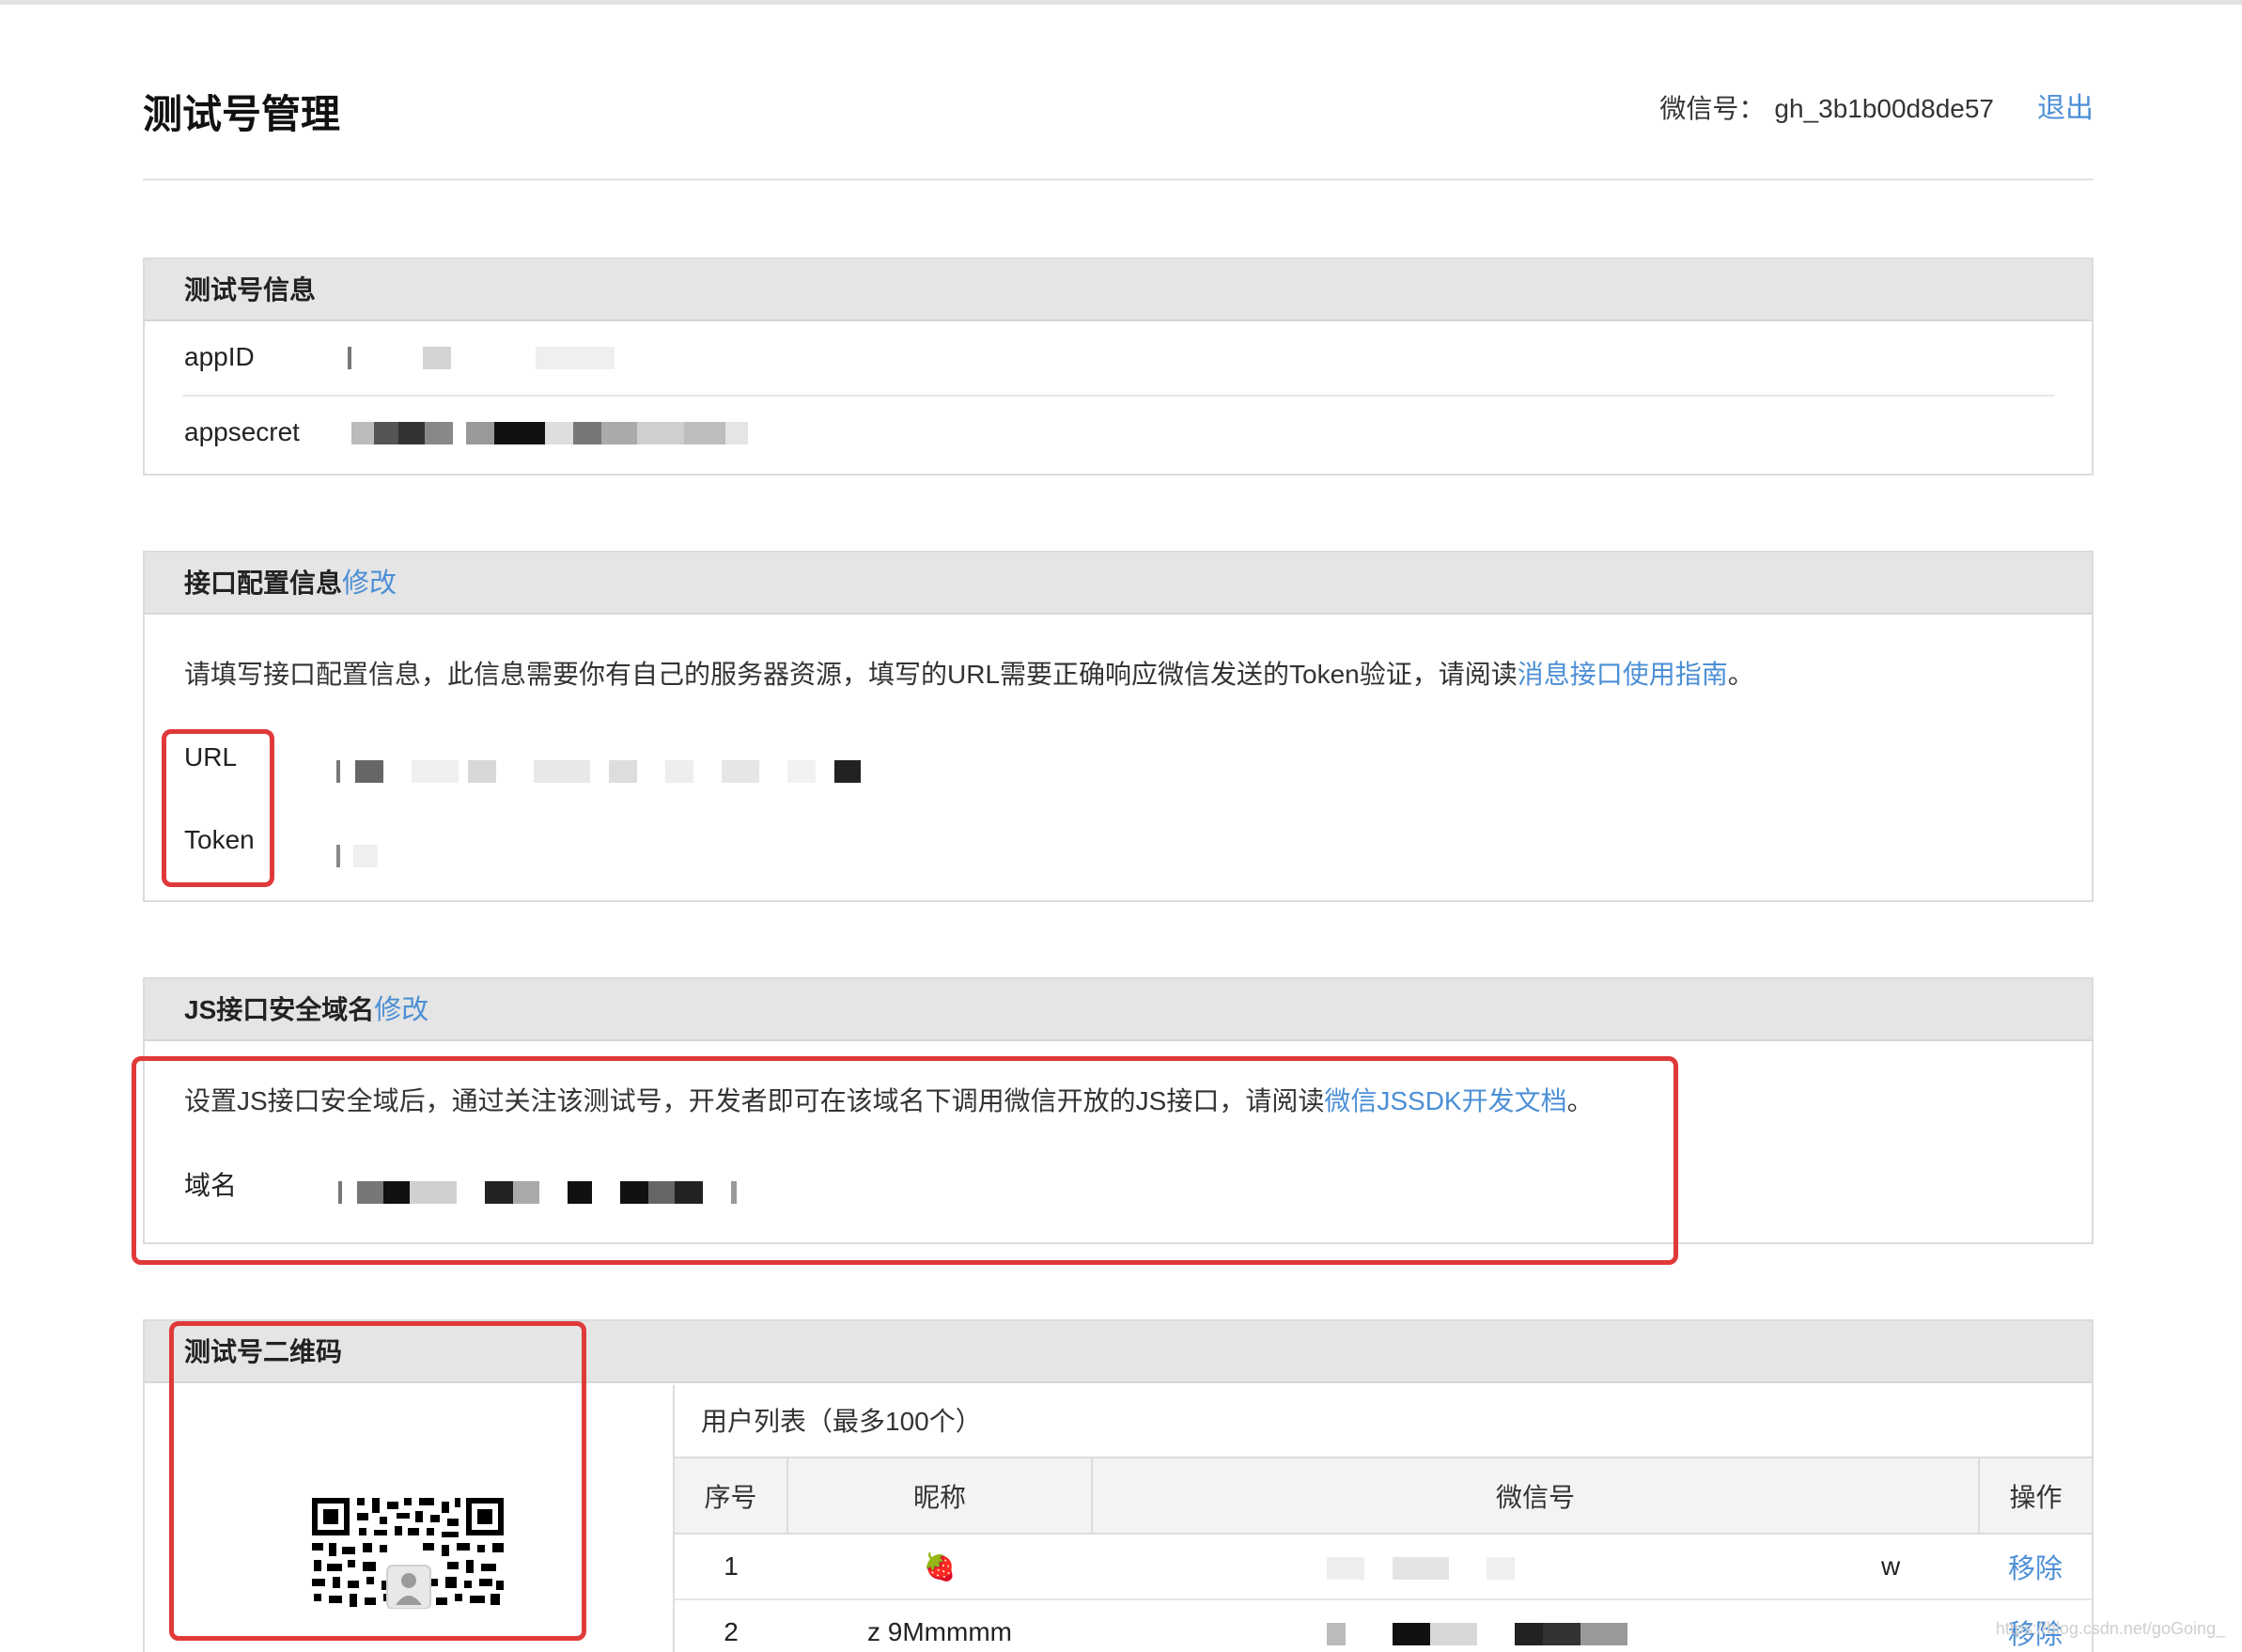  I want to click on page-title: 测试号管理, so click(242, 114).